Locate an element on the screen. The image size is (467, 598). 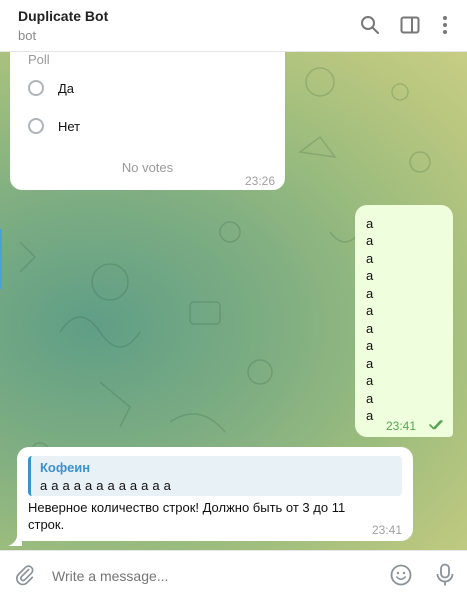
message-input is located at coordinates (212, 576).